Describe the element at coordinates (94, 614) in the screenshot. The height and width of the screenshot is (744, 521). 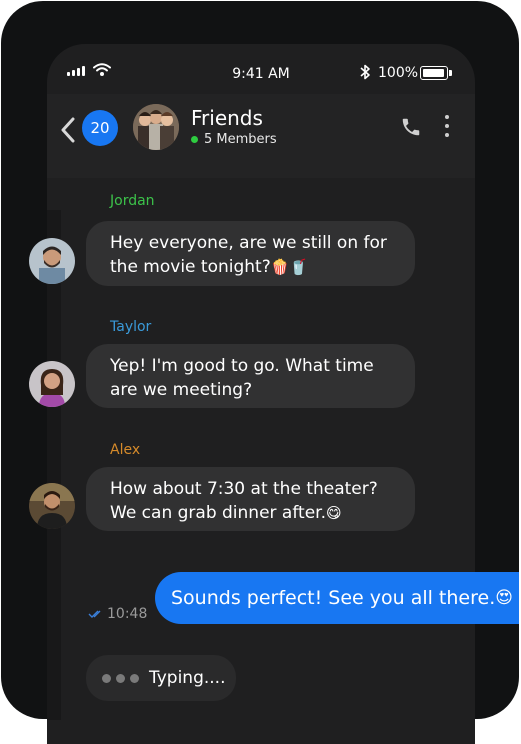
I see `read-receipt-icon` at that location.